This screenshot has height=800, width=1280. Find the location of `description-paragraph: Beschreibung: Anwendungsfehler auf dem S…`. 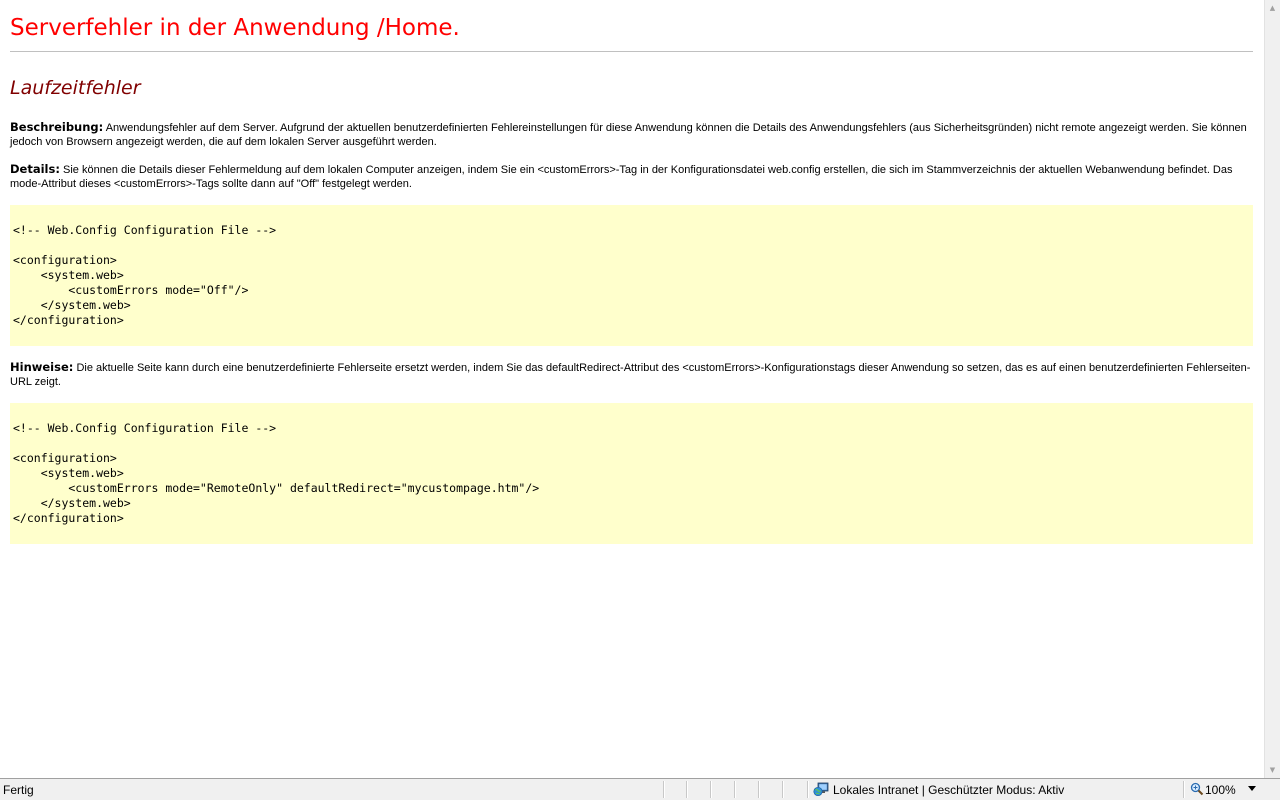

description-paragraph: Beschreibung: Anwendungsfehler auf dem S… is located at coordinates (631, 134).